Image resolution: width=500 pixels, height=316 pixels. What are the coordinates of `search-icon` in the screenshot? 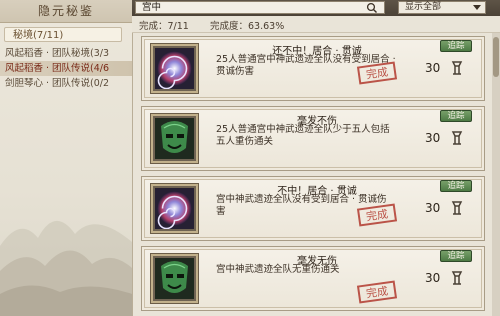 It's located at (372, 8).